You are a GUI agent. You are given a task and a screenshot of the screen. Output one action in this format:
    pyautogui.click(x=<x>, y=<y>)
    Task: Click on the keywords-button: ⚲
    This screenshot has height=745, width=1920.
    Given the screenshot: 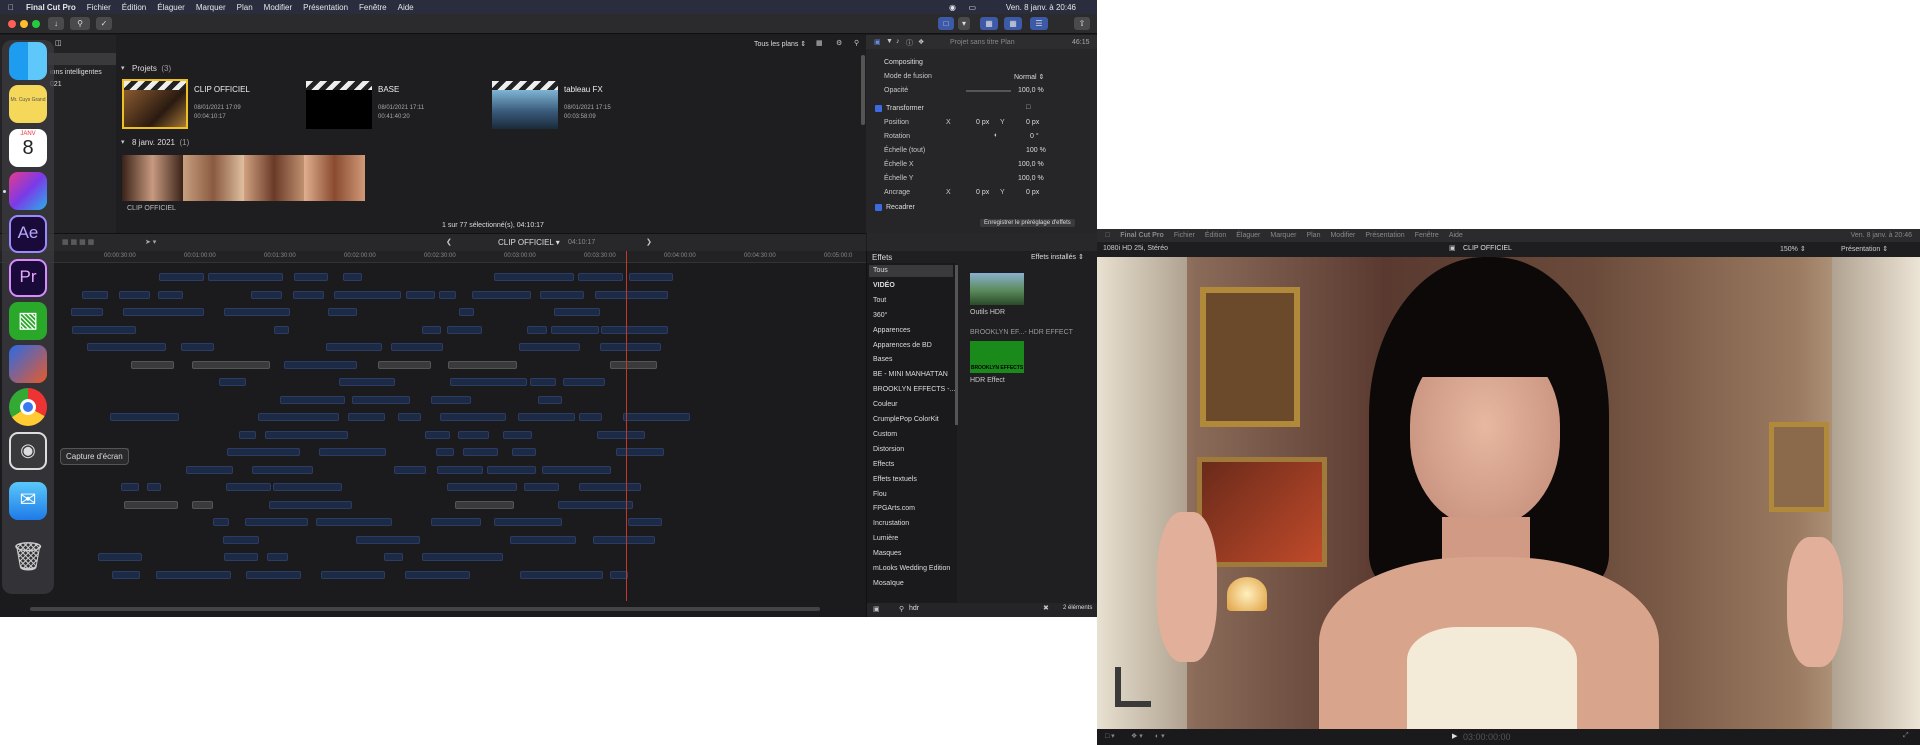 What is the action you would take?
    pyautogui.click(x=80, y=23)
    